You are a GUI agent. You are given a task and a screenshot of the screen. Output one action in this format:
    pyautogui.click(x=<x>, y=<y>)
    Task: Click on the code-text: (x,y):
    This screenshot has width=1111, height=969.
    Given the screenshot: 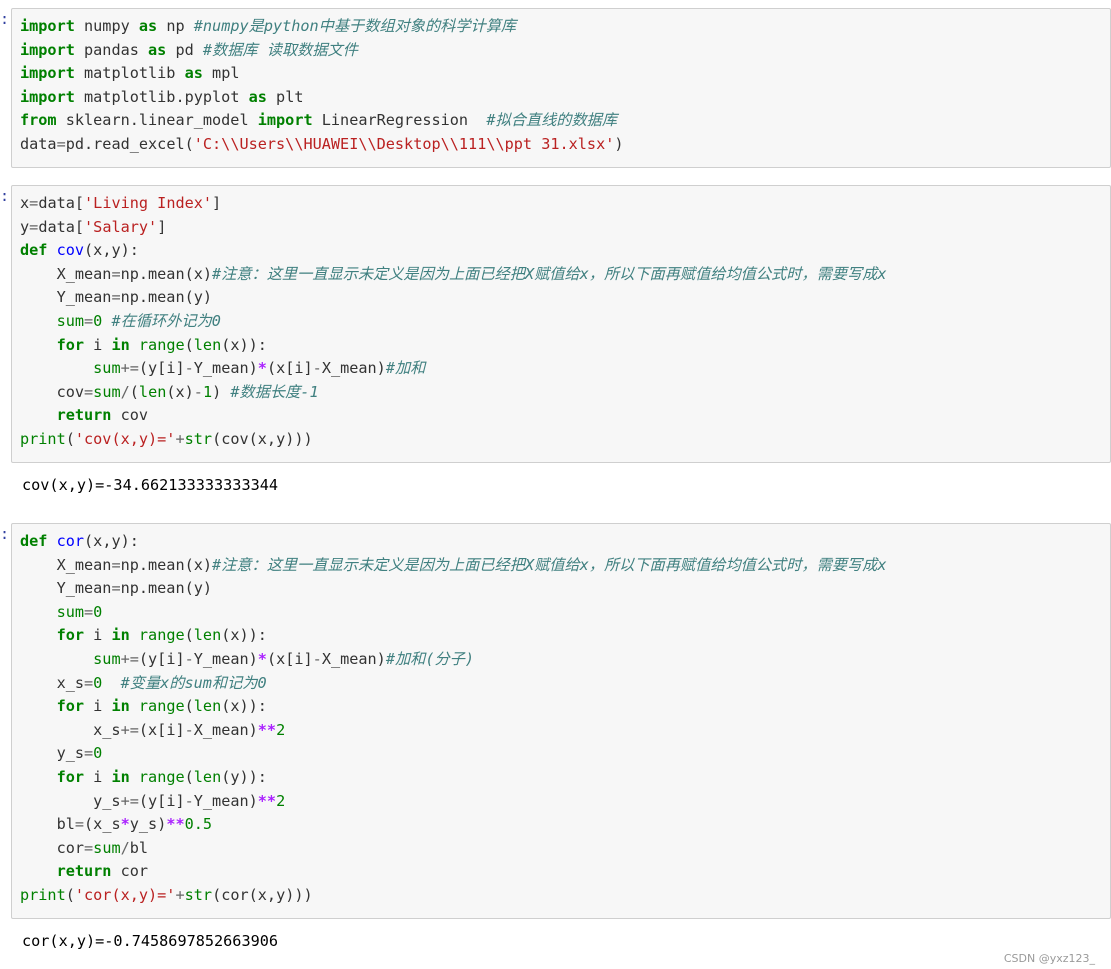 What is the action you would take?
    pyautogui.click(x=111, y=541)
    